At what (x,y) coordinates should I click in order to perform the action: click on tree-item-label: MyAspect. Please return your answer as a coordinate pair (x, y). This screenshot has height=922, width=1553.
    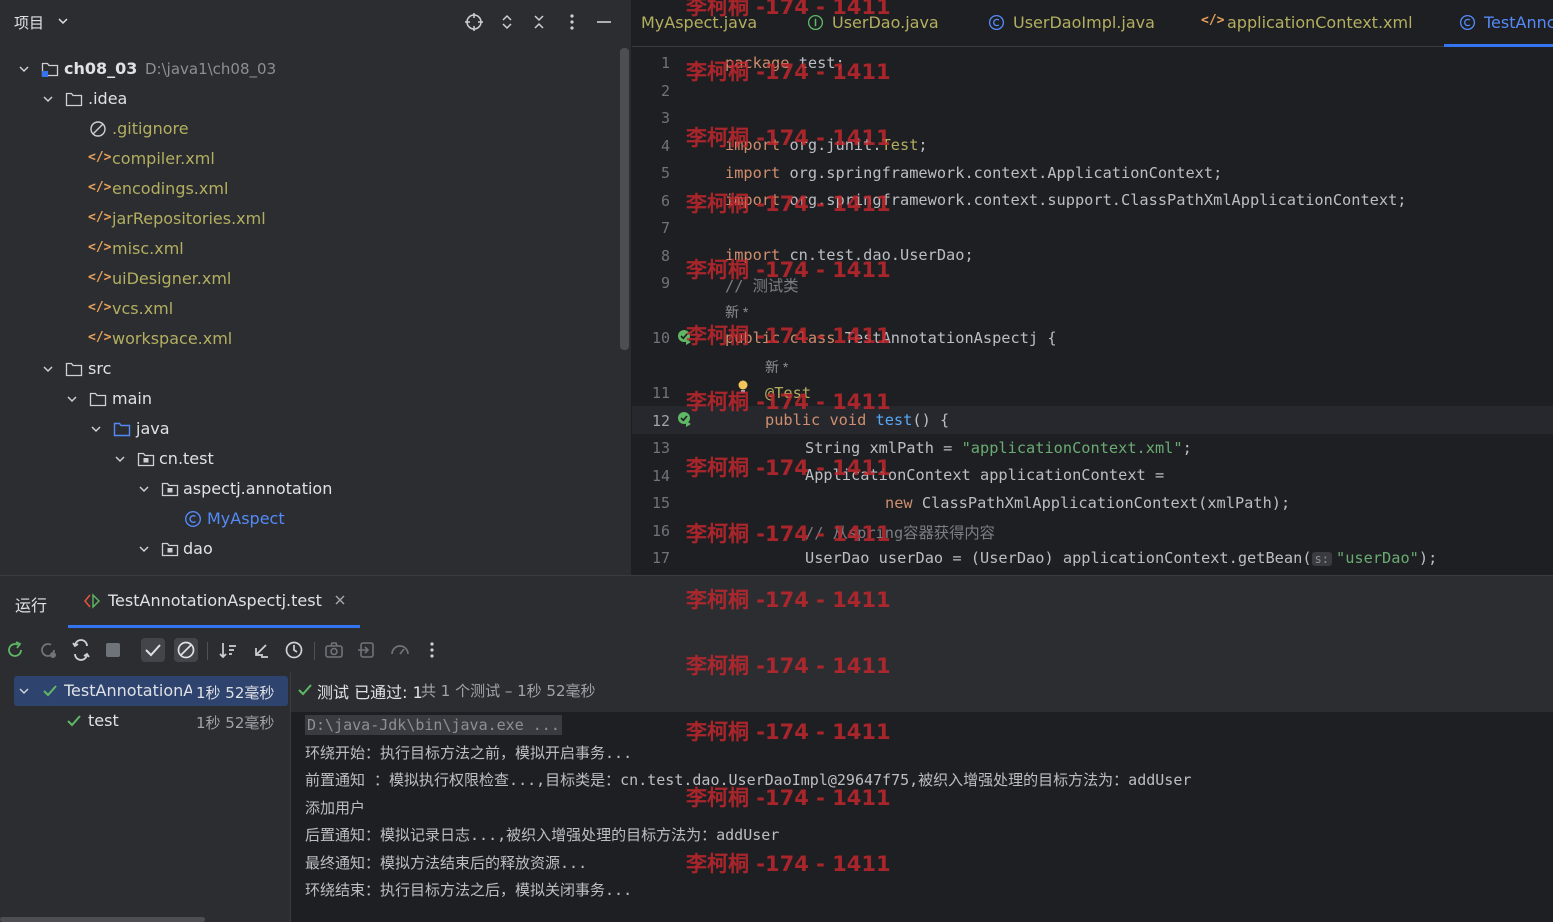
    Looking at the image, I should click on (246, 518).